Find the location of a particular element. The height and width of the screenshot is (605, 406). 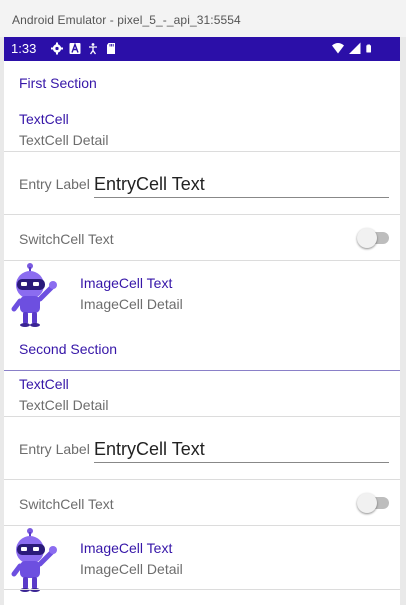

status-clock: 1:33 is located at coordinates (24, 48).